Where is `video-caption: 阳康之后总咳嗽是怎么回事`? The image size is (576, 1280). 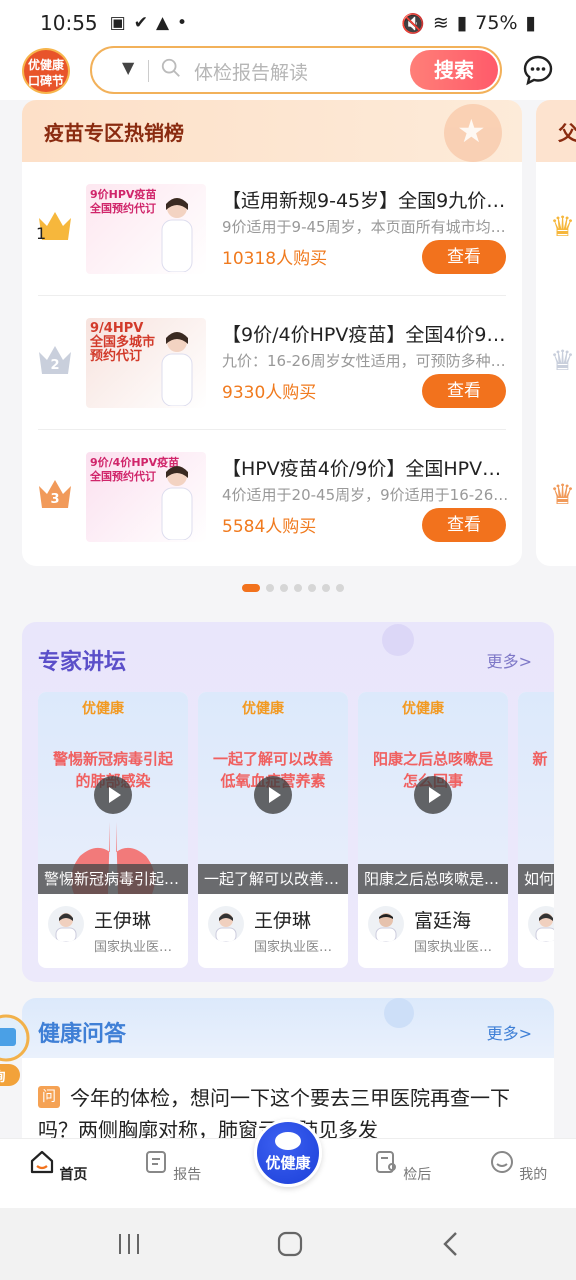
video-caption: 阳康之后总咳嗽是怎么回事 is located at coordinates (433, 879).